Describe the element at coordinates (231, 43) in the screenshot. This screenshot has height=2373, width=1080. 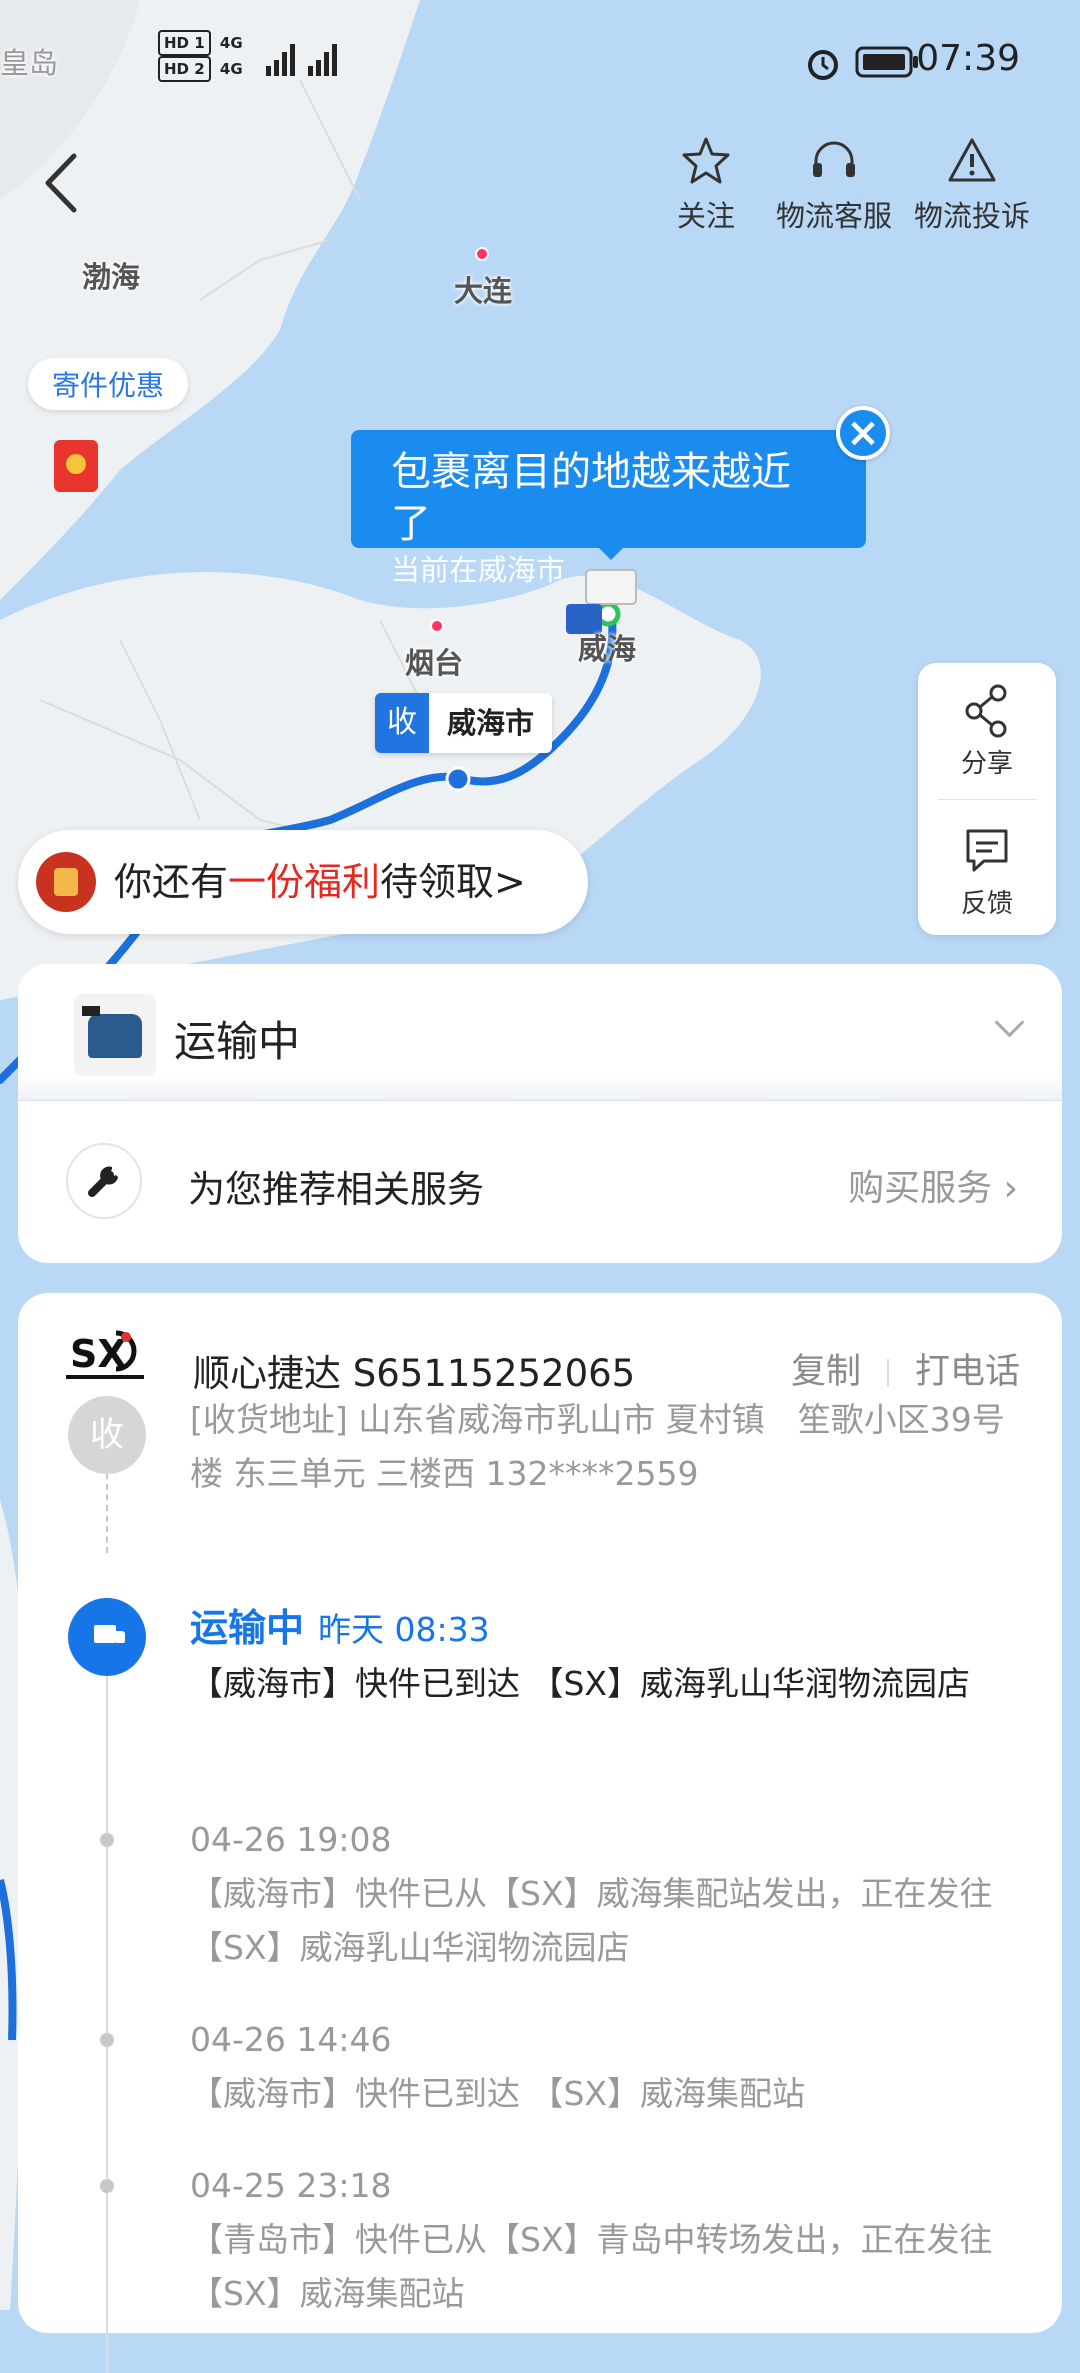
I see `network-label-1: 4G` at that location.